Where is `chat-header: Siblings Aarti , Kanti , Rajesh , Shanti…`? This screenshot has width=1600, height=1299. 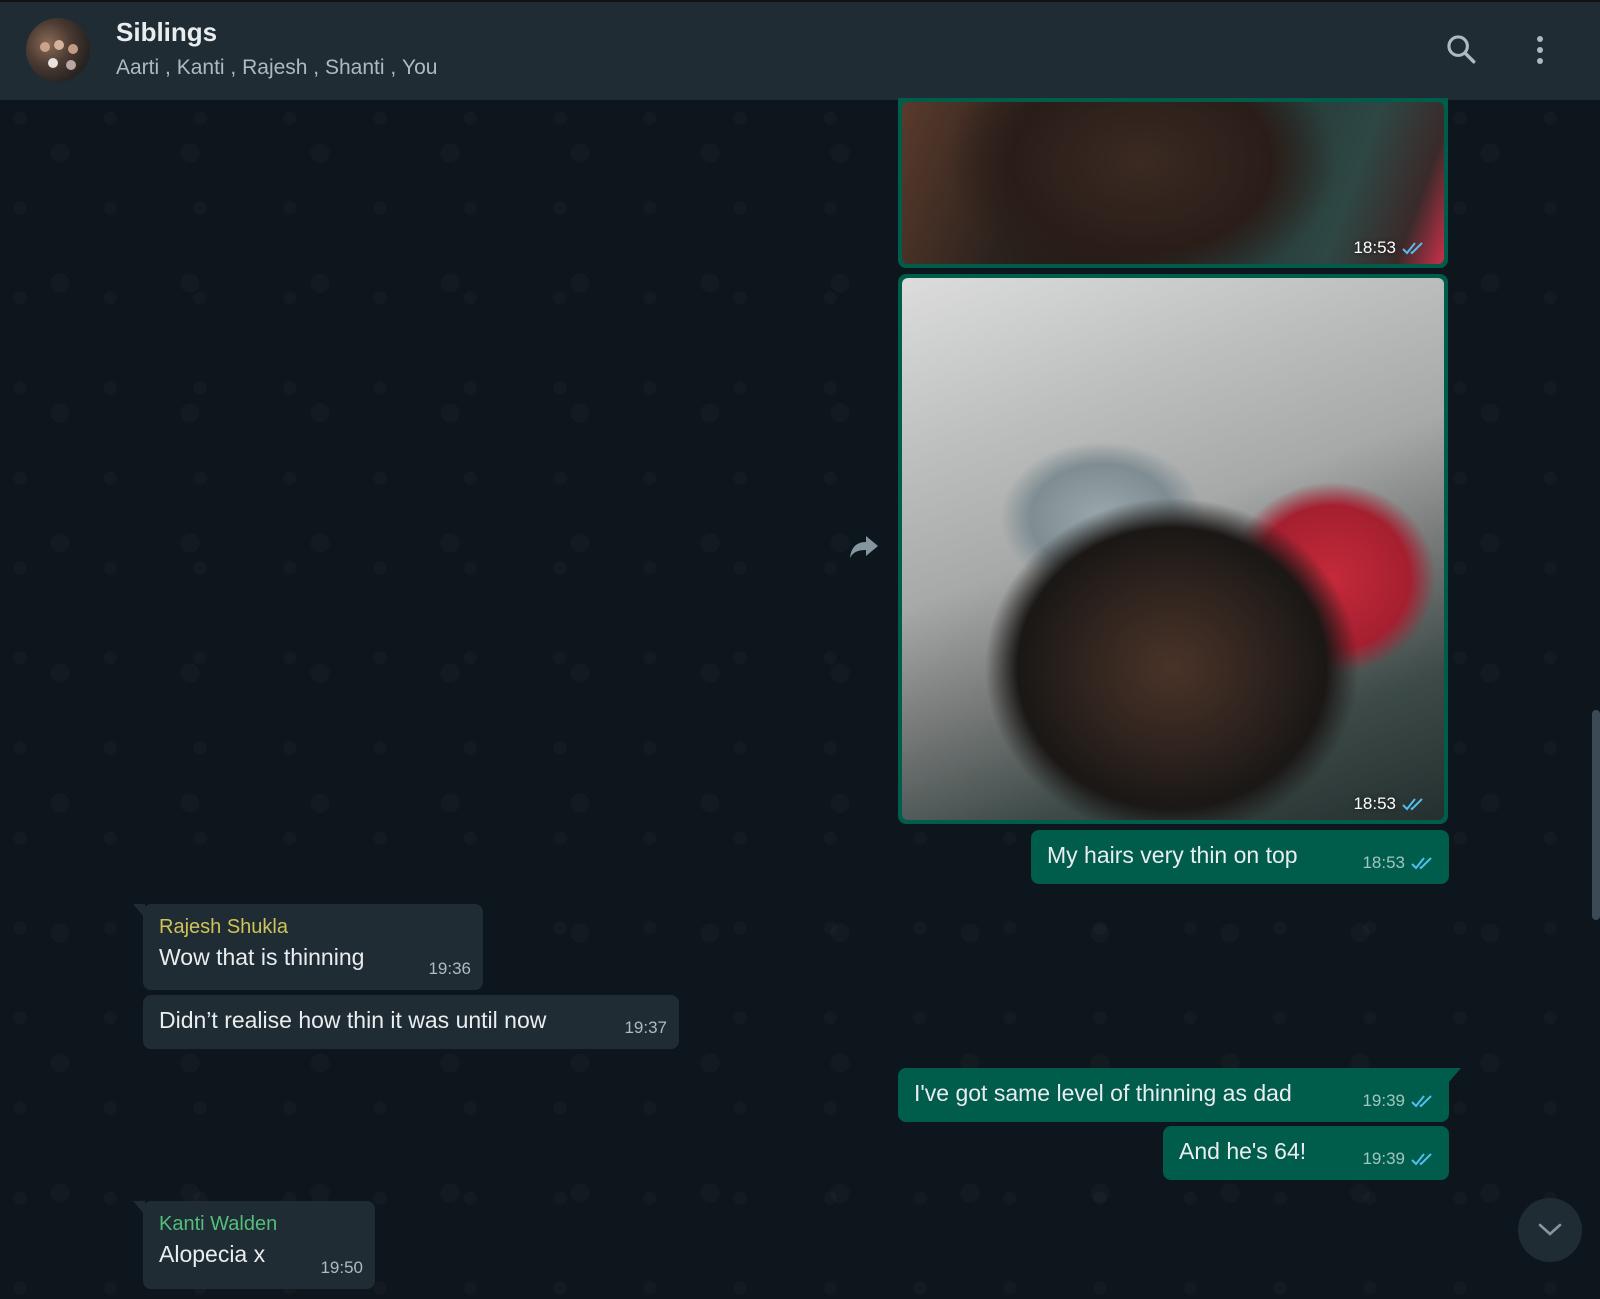 chat-header: Siblings Aarti , Kanti , Rajesh , Shanti… is located at coordinates (800, 50).